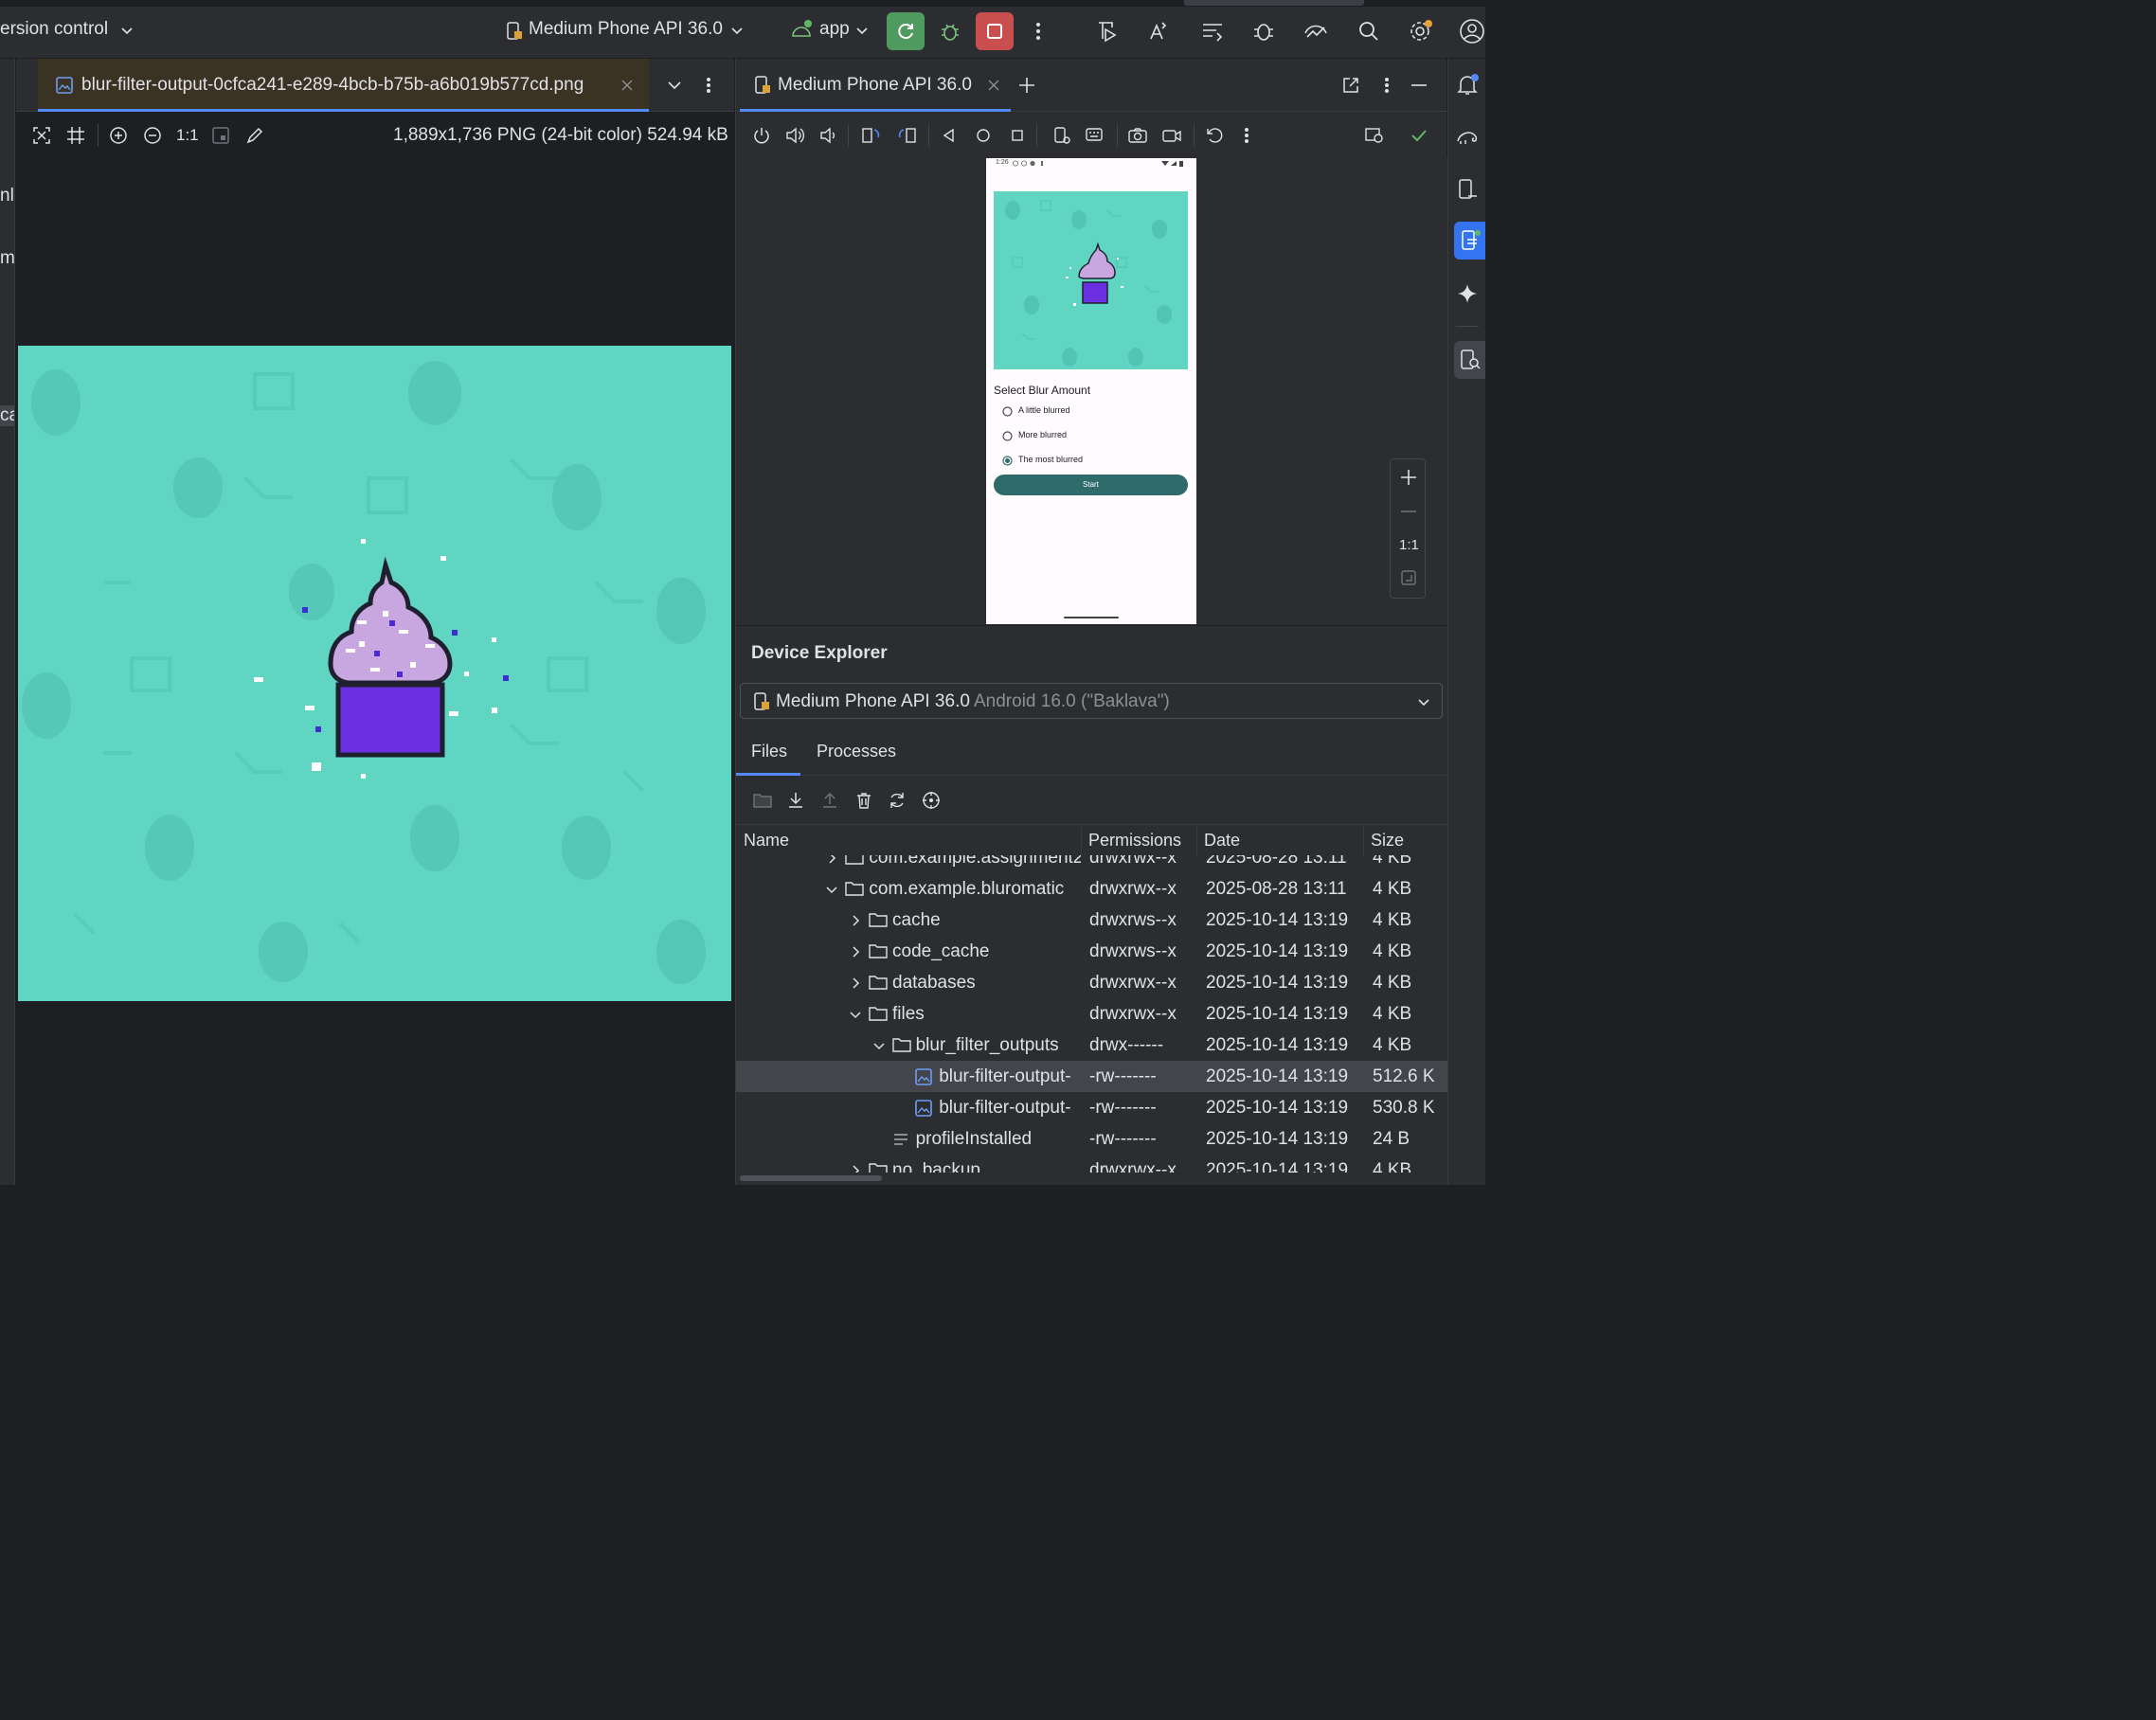 The image size is (2156, 1720). Describe the element at coordinates (1109, 32) in the screenshot. I see `profiler-icon` at that location.